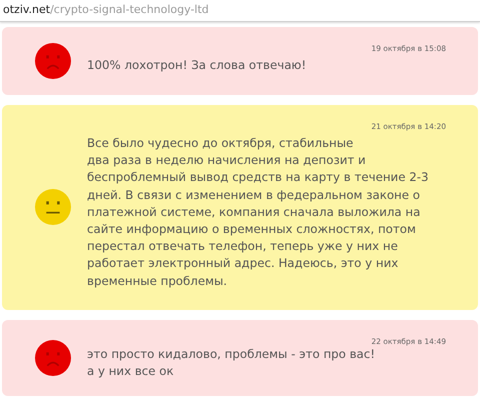 This screenshot has height=414, width=480. What do you see at coordinates (53, 207) in the screenshot?
I see `neutral-face-icon` at bounding box center [53, 207].